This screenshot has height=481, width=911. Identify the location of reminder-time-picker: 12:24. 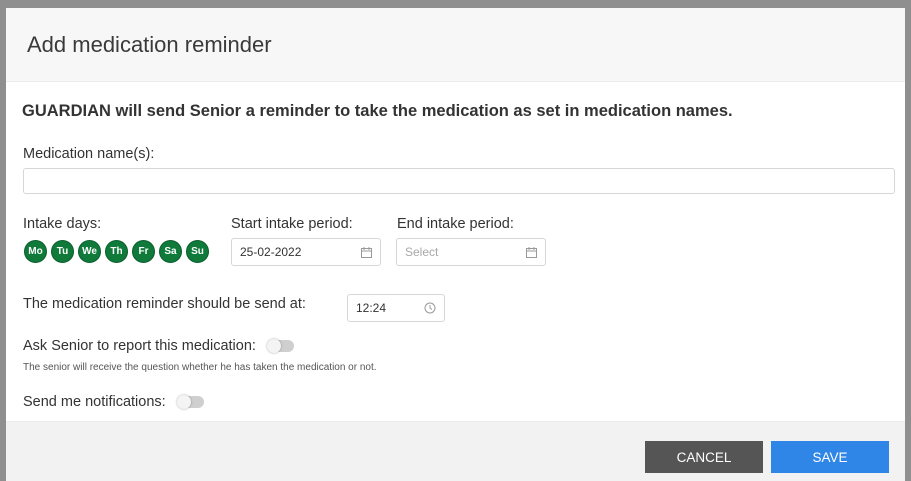
(396, 308).